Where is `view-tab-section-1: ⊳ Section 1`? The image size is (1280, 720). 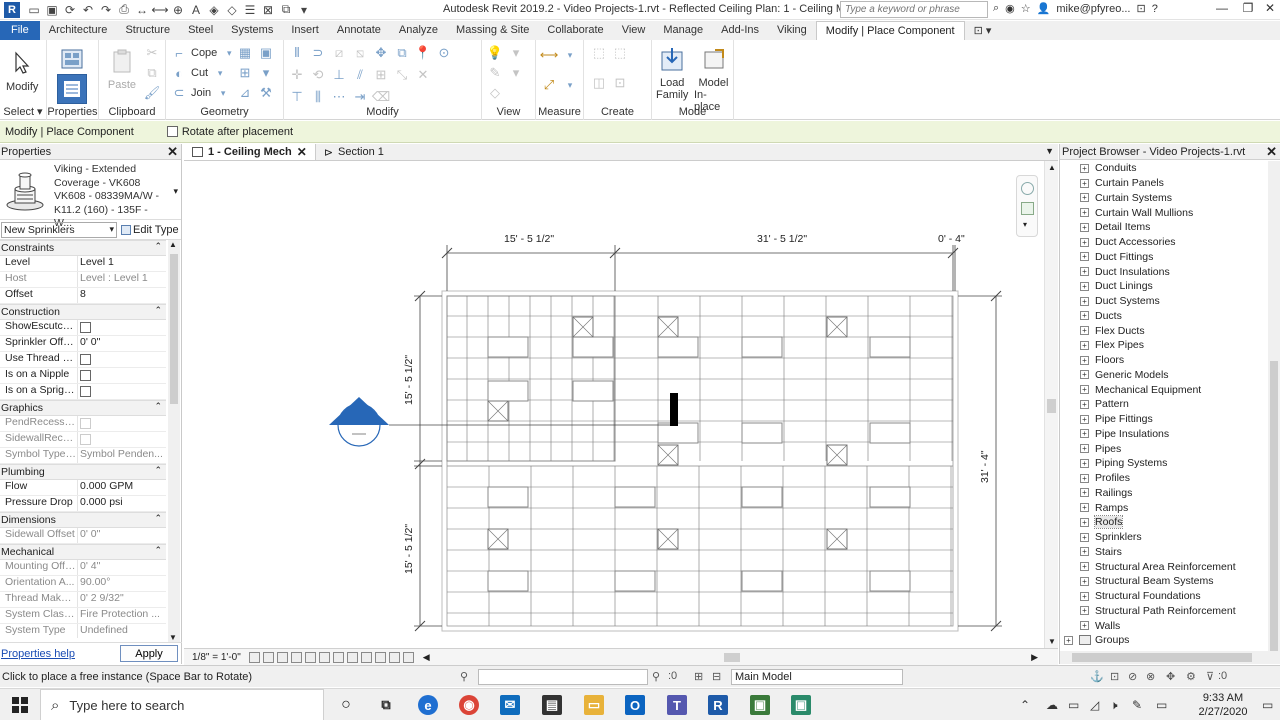 view-tab-section-1: ⊳ Section 1 is located at coordinates (354, 152).